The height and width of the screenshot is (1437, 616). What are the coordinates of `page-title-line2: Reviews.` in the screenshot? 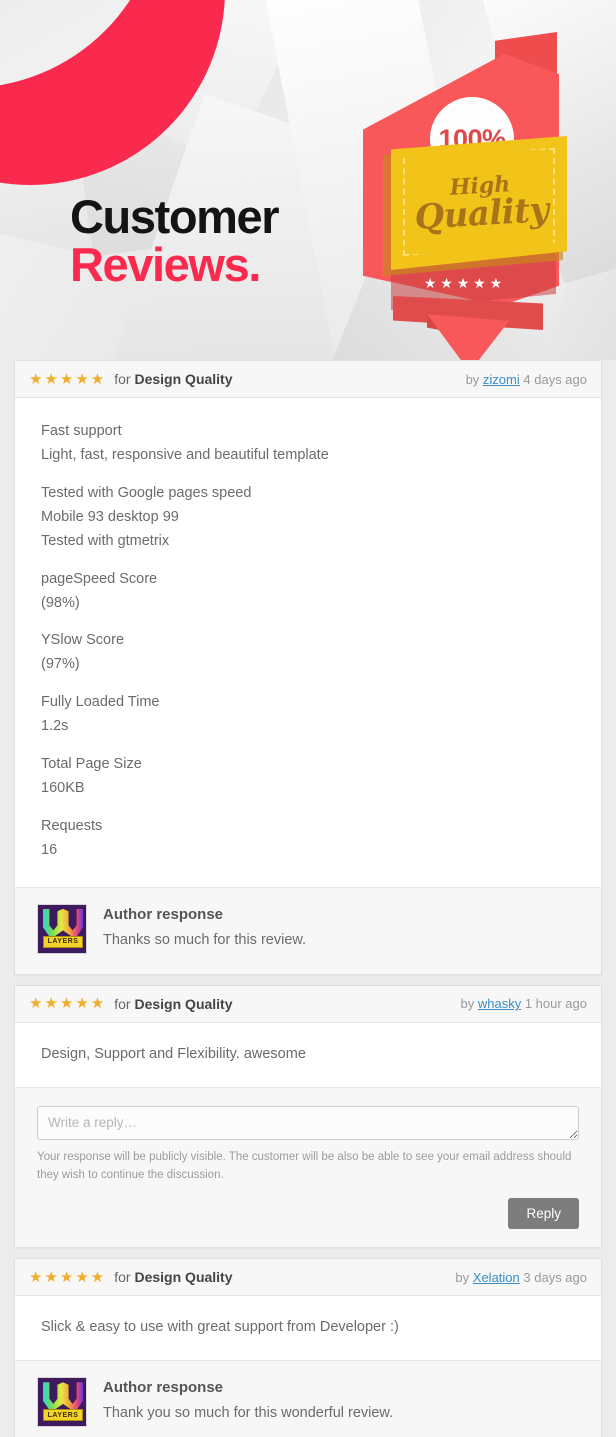 It's located at (165, 264).